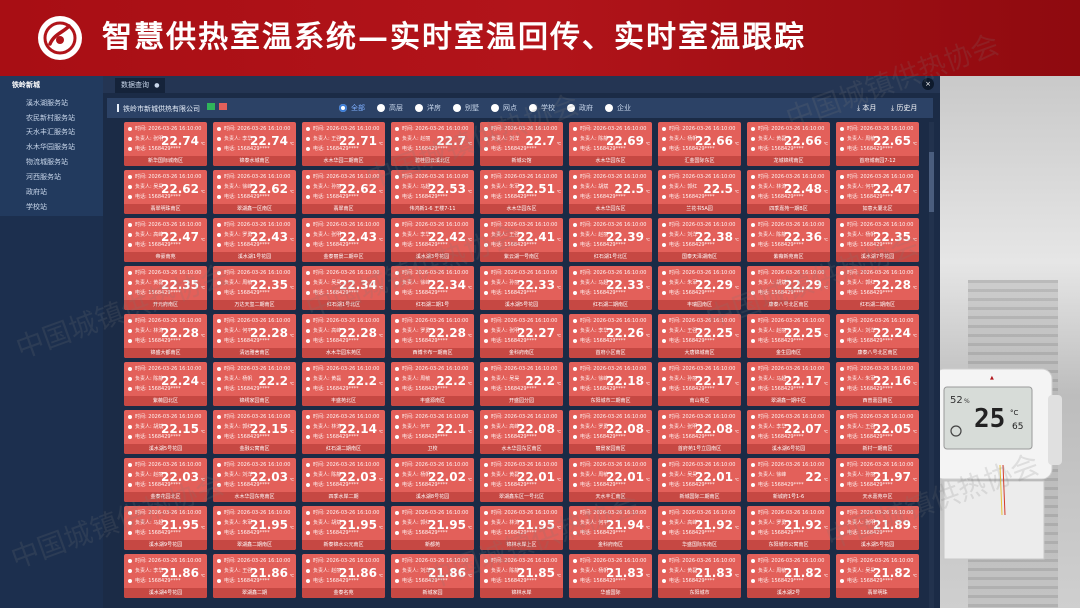 Image resolution: width=1080 pixels, height=608 pixels. I want to click on this-month-button: ⤓ 本月, so click(866, 108).